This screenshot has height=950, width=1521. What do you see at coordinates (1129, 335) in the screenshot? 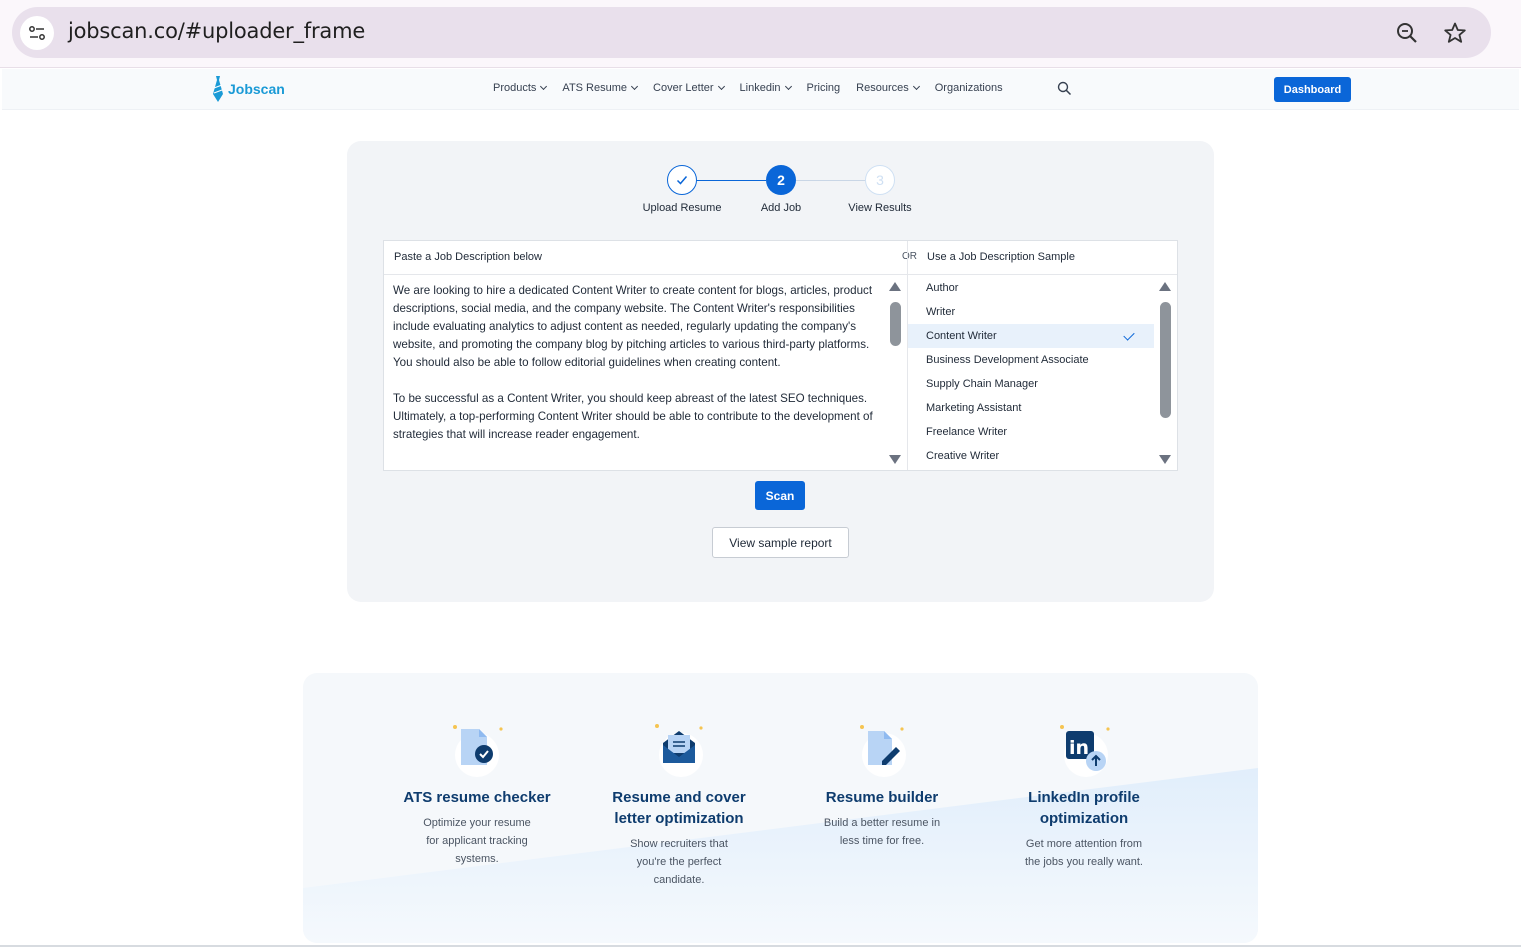
I see `selected-check-icon` at bounding box center [1129, 335].